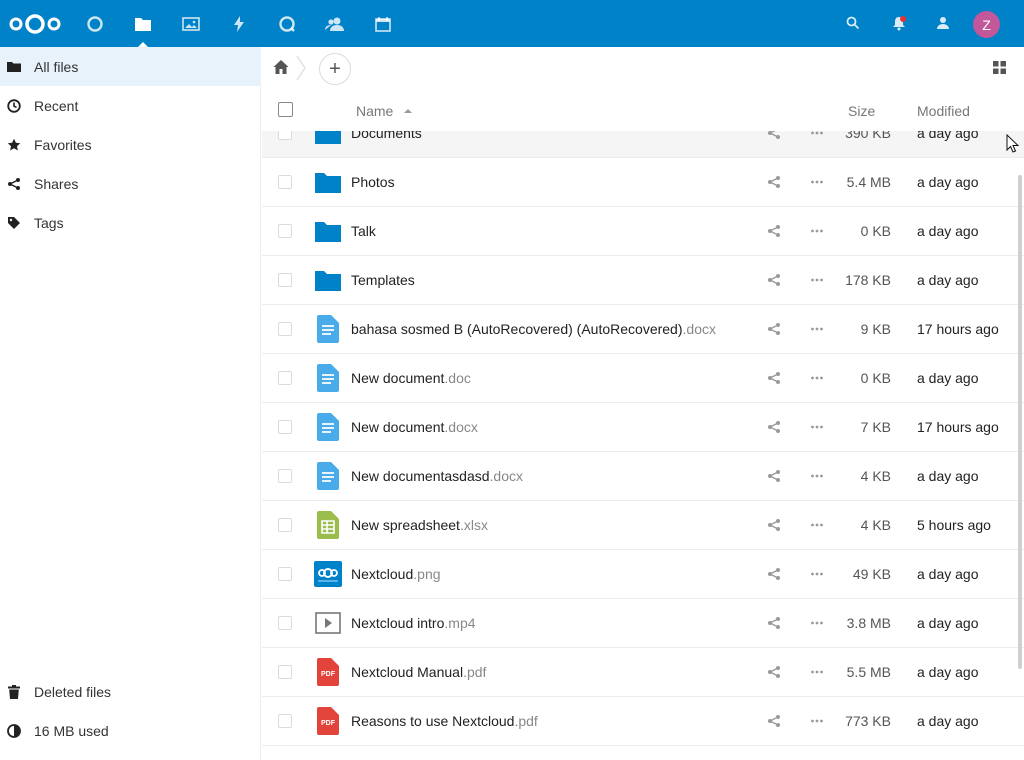 This screenshot has width=1024, height=760. What do you see at coordinates (130, 222) in the screenshot?
I see `sidebar-item-tags: Tags` at bounding box center [130, 222].